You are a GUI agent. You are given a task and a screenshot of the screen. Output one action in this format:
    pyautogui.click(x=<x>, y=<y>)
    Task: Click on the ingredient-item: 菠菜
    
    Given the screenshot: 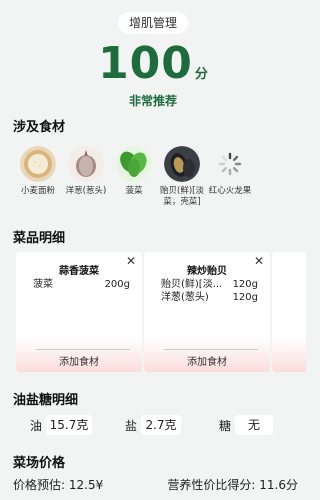 What is the action you would take?
    pyautogui.click(x=134, y=181)
    